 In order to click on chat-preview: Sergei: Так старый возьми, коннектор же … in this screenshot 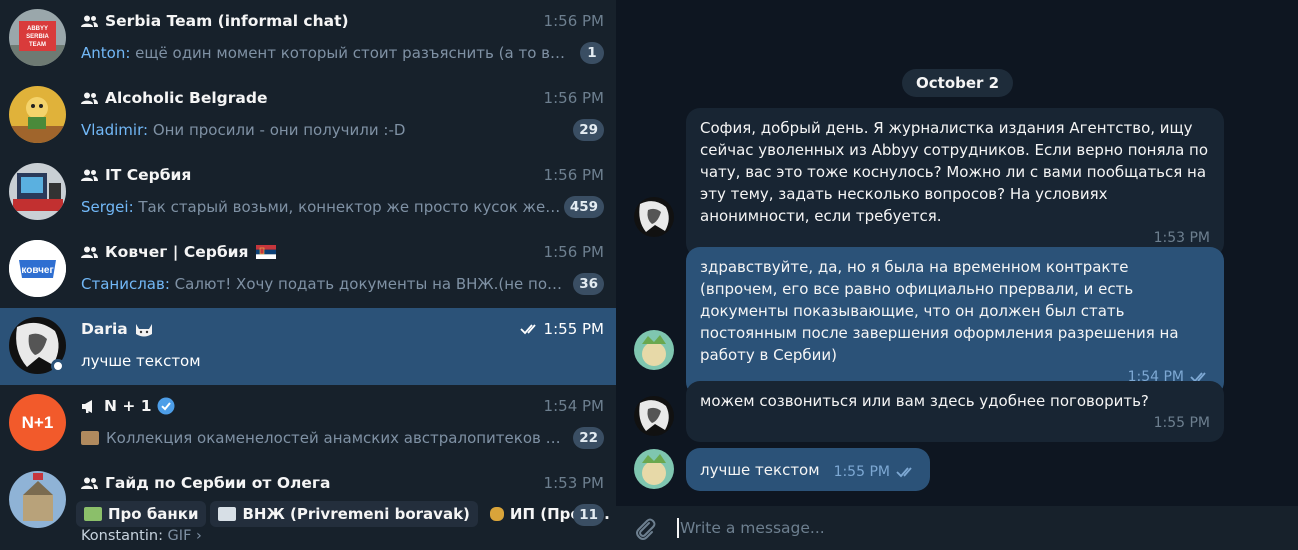, I will do `click(323, 207)`.